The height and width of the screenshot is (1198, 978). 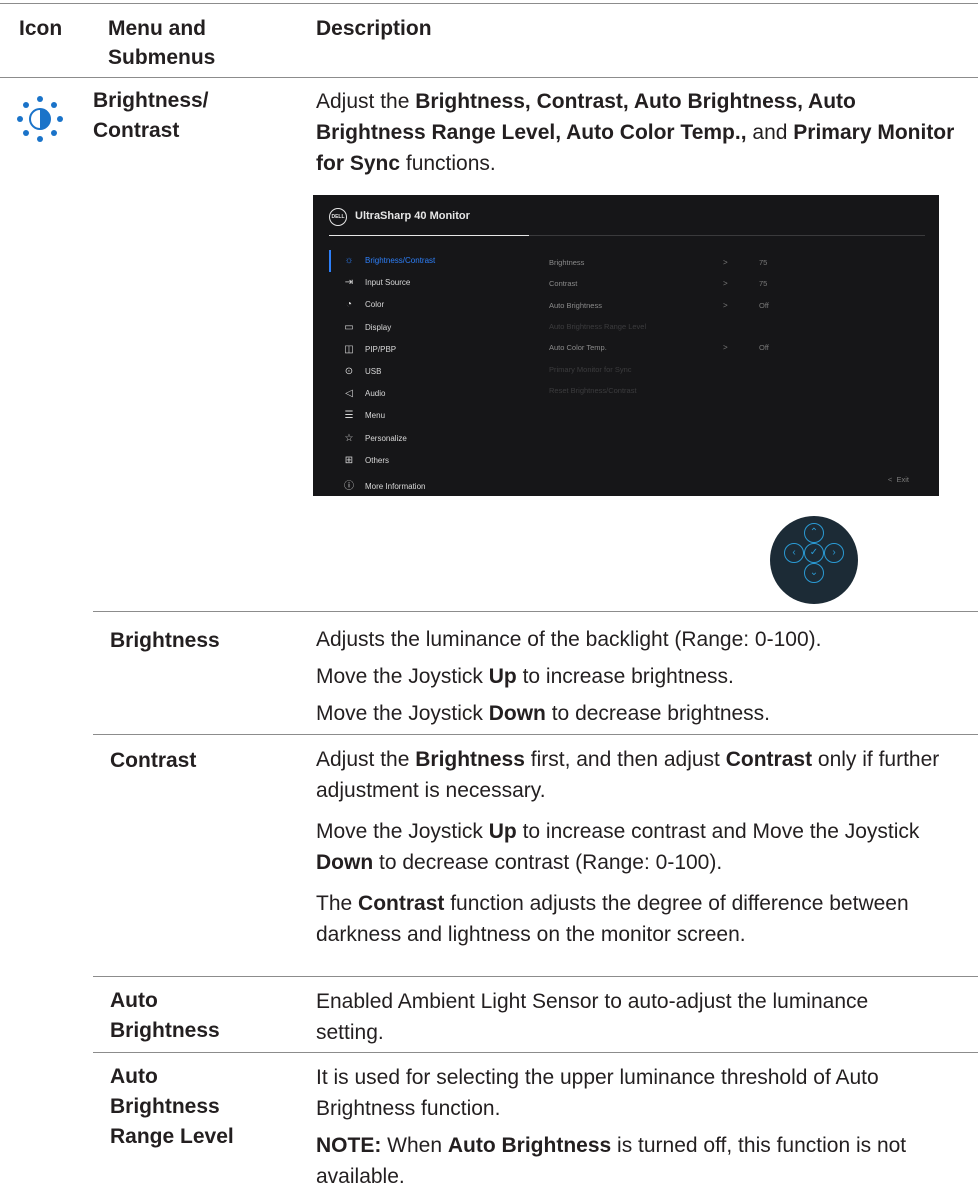 What do you see at coordinates (349, 305) in the screenshot?
I see `palette-icon: ◔` at bounding box center [349, 305].